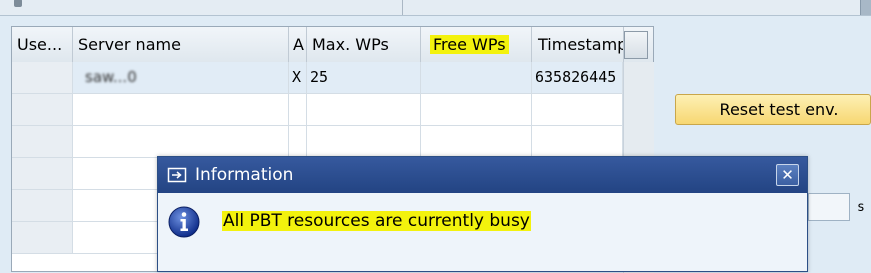 This screenshot has height=273, width=871. What do you see at coordinates (577, 77) in the screenshot?
I see `cell-timestamp: 635826445` at bounding box center [577, 77].